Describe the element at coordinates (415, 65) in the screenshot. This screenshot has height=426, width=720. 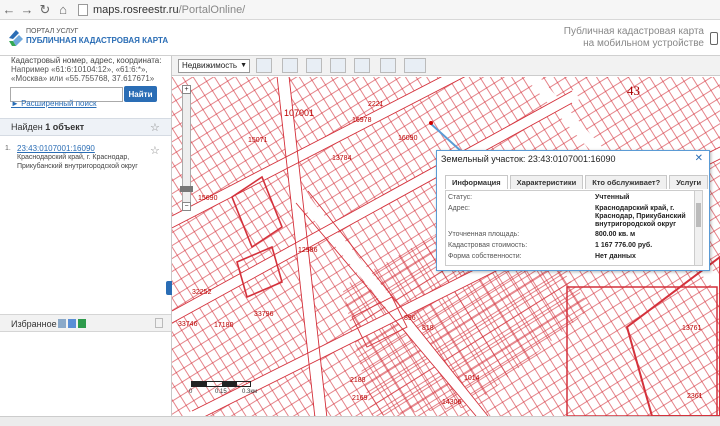
I see `link-tool-icon` at that location.